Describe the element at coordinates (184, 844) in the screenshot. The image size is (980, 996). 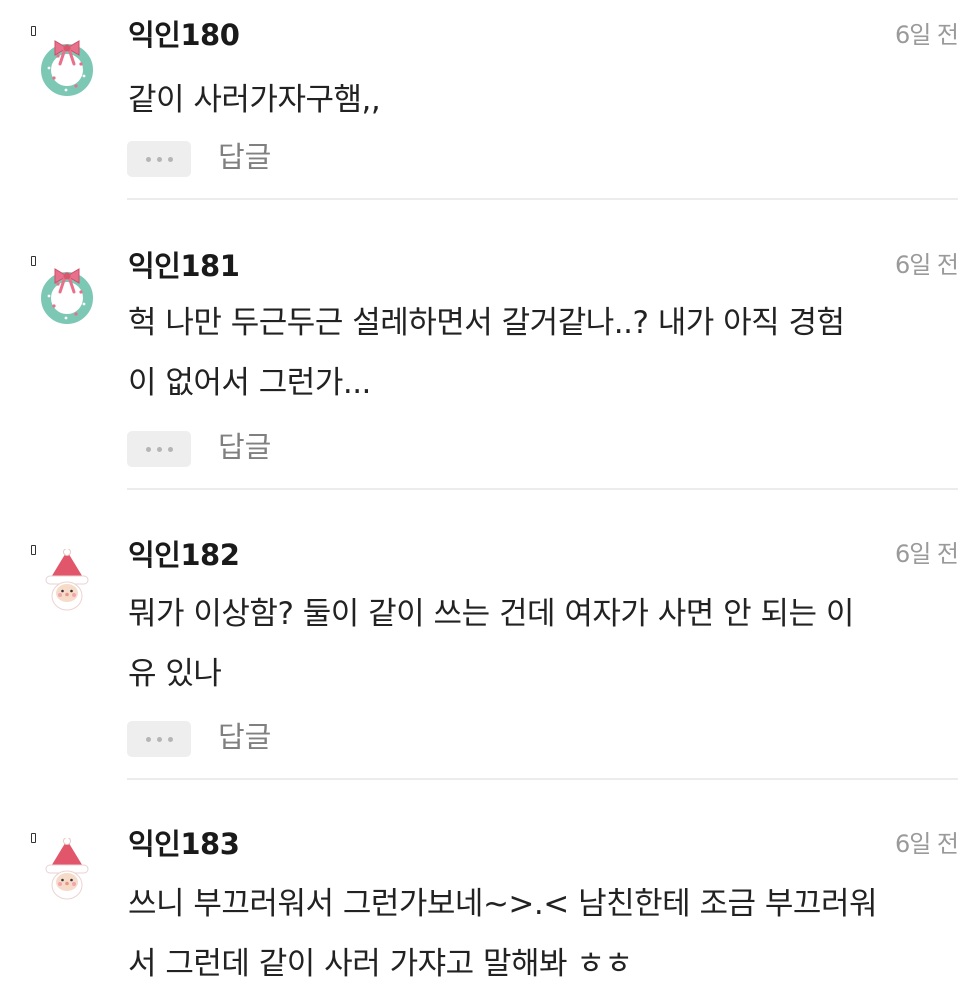
I see `nickname: 익인183` at that location.